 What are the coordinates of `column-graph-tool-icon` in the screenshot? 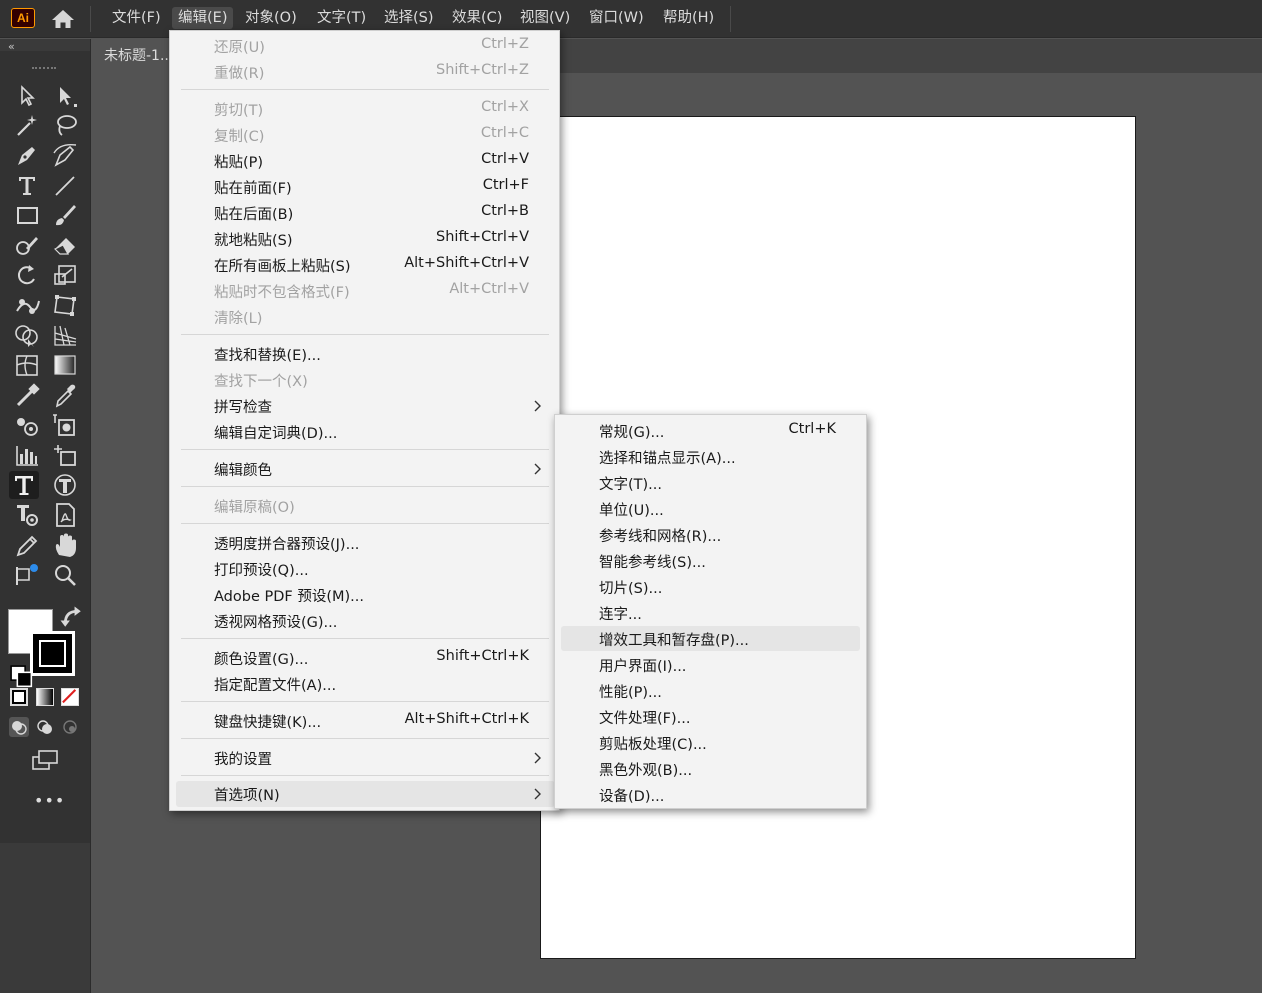 It's located at (27, 455).